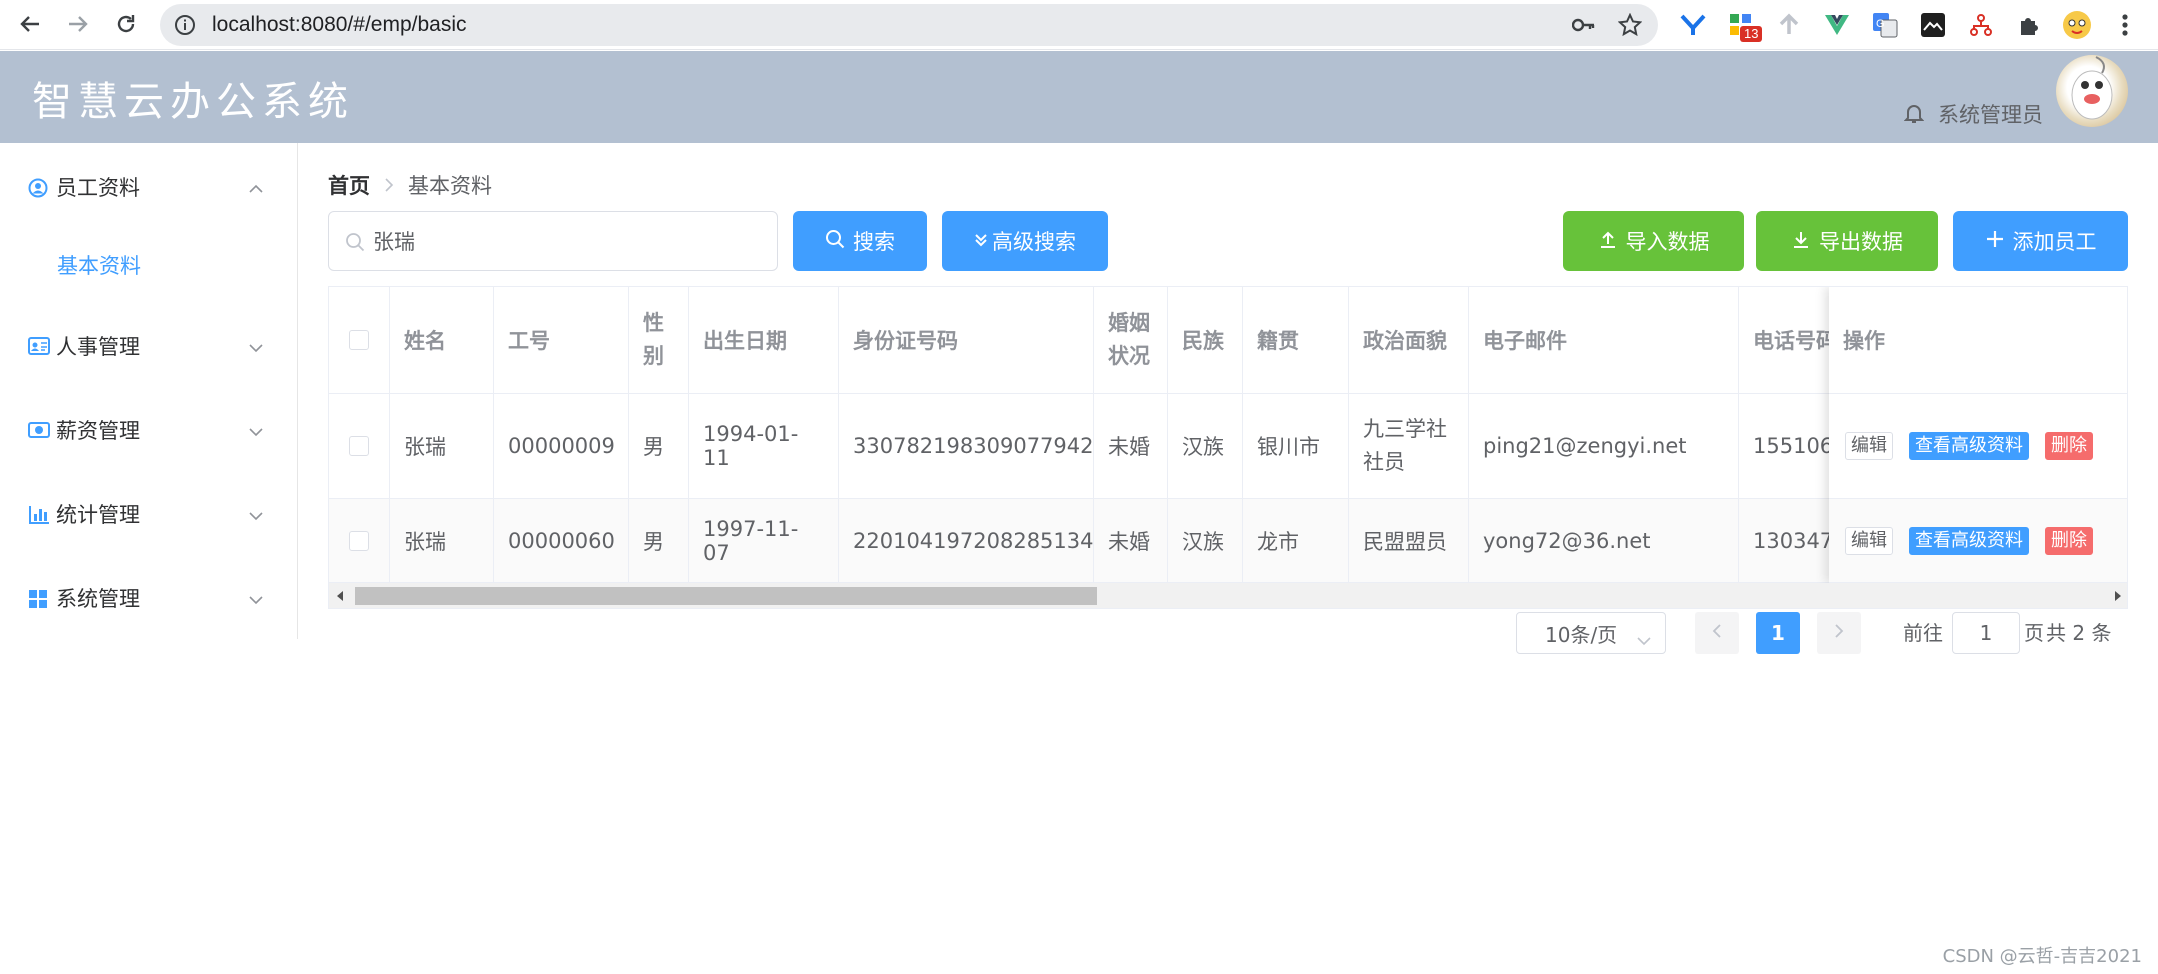 Image resolution: width=2158 pixels, height=974 pixels. I want to click on cell-birthday: 1994-01-11, so click(764, 446).